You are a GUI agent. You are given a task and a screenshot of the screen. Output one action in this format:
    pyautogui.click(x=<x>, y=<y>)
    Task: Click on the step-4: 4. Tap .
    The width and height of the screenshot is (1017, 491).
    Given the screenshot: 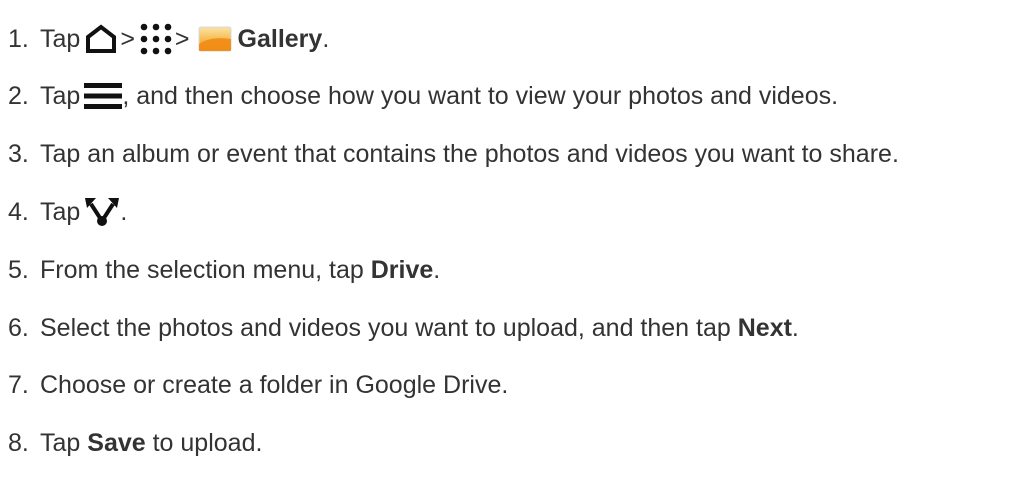 What is the action you would take?
    pyautogui.click(x=67, y=212)
    